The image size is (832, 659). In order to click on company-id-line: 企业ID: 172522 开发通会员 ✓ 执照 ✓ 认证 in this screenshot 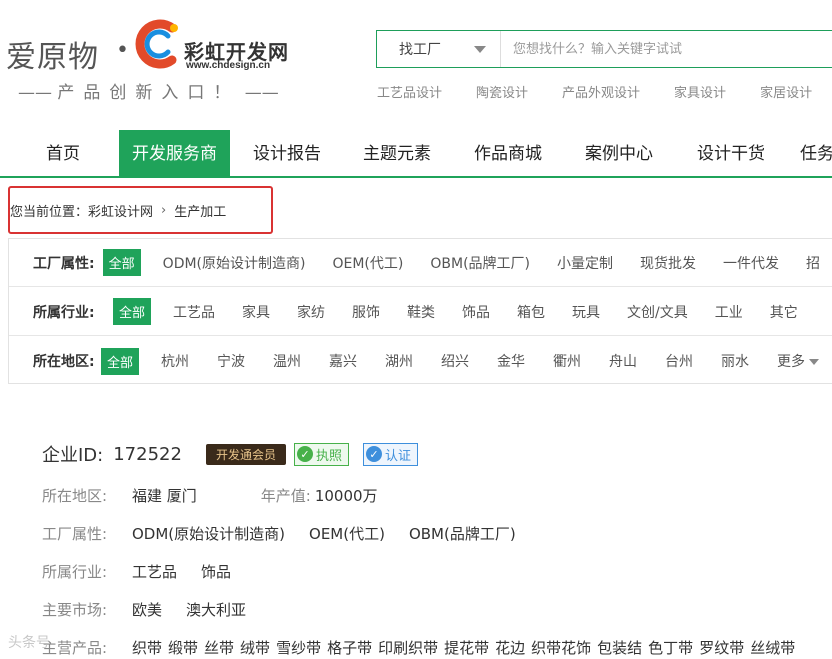, I will do `click(437, 454)`.